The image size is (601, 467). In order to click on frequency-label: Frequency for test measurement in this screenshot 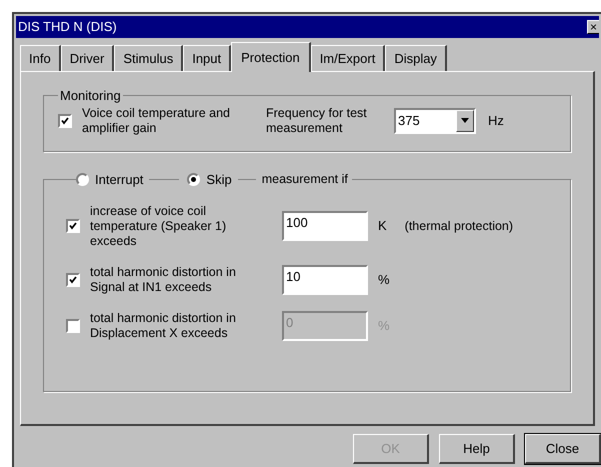, I will do `click(317, 121)`.